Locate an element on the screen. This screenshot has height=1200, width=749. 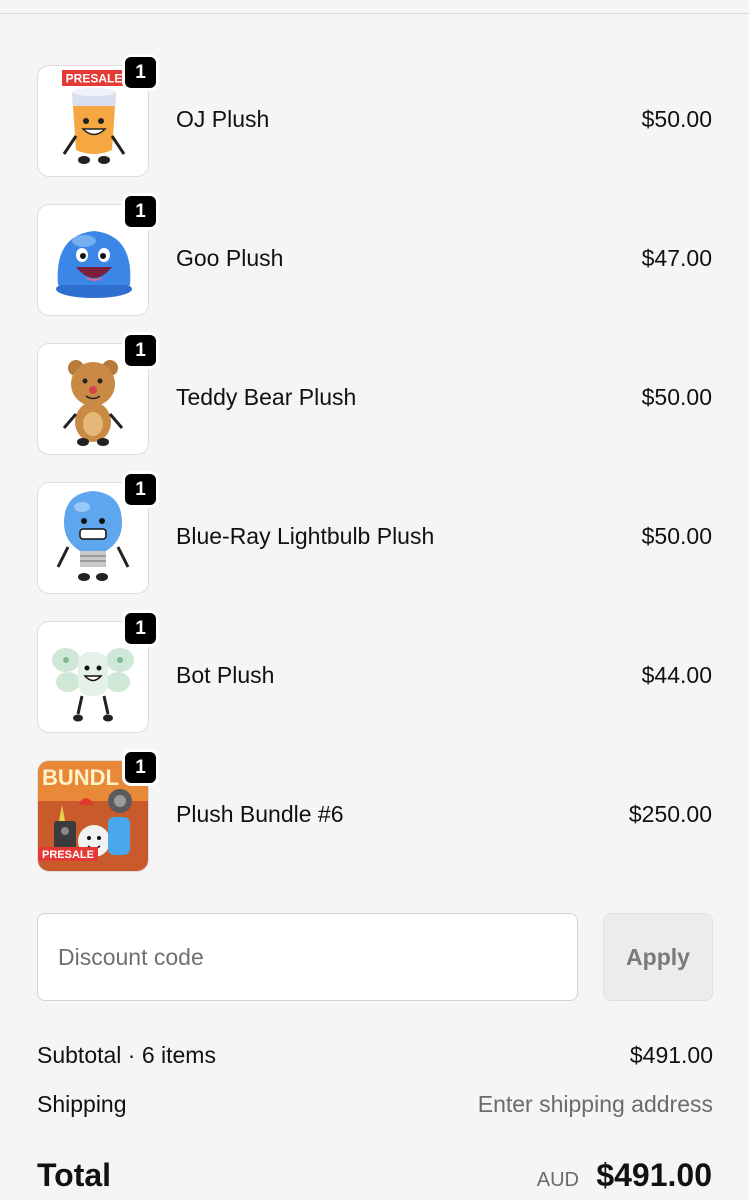
cart-item: 1 Teddy Bear Plush $50.00 is located at coordinates (374, 393).